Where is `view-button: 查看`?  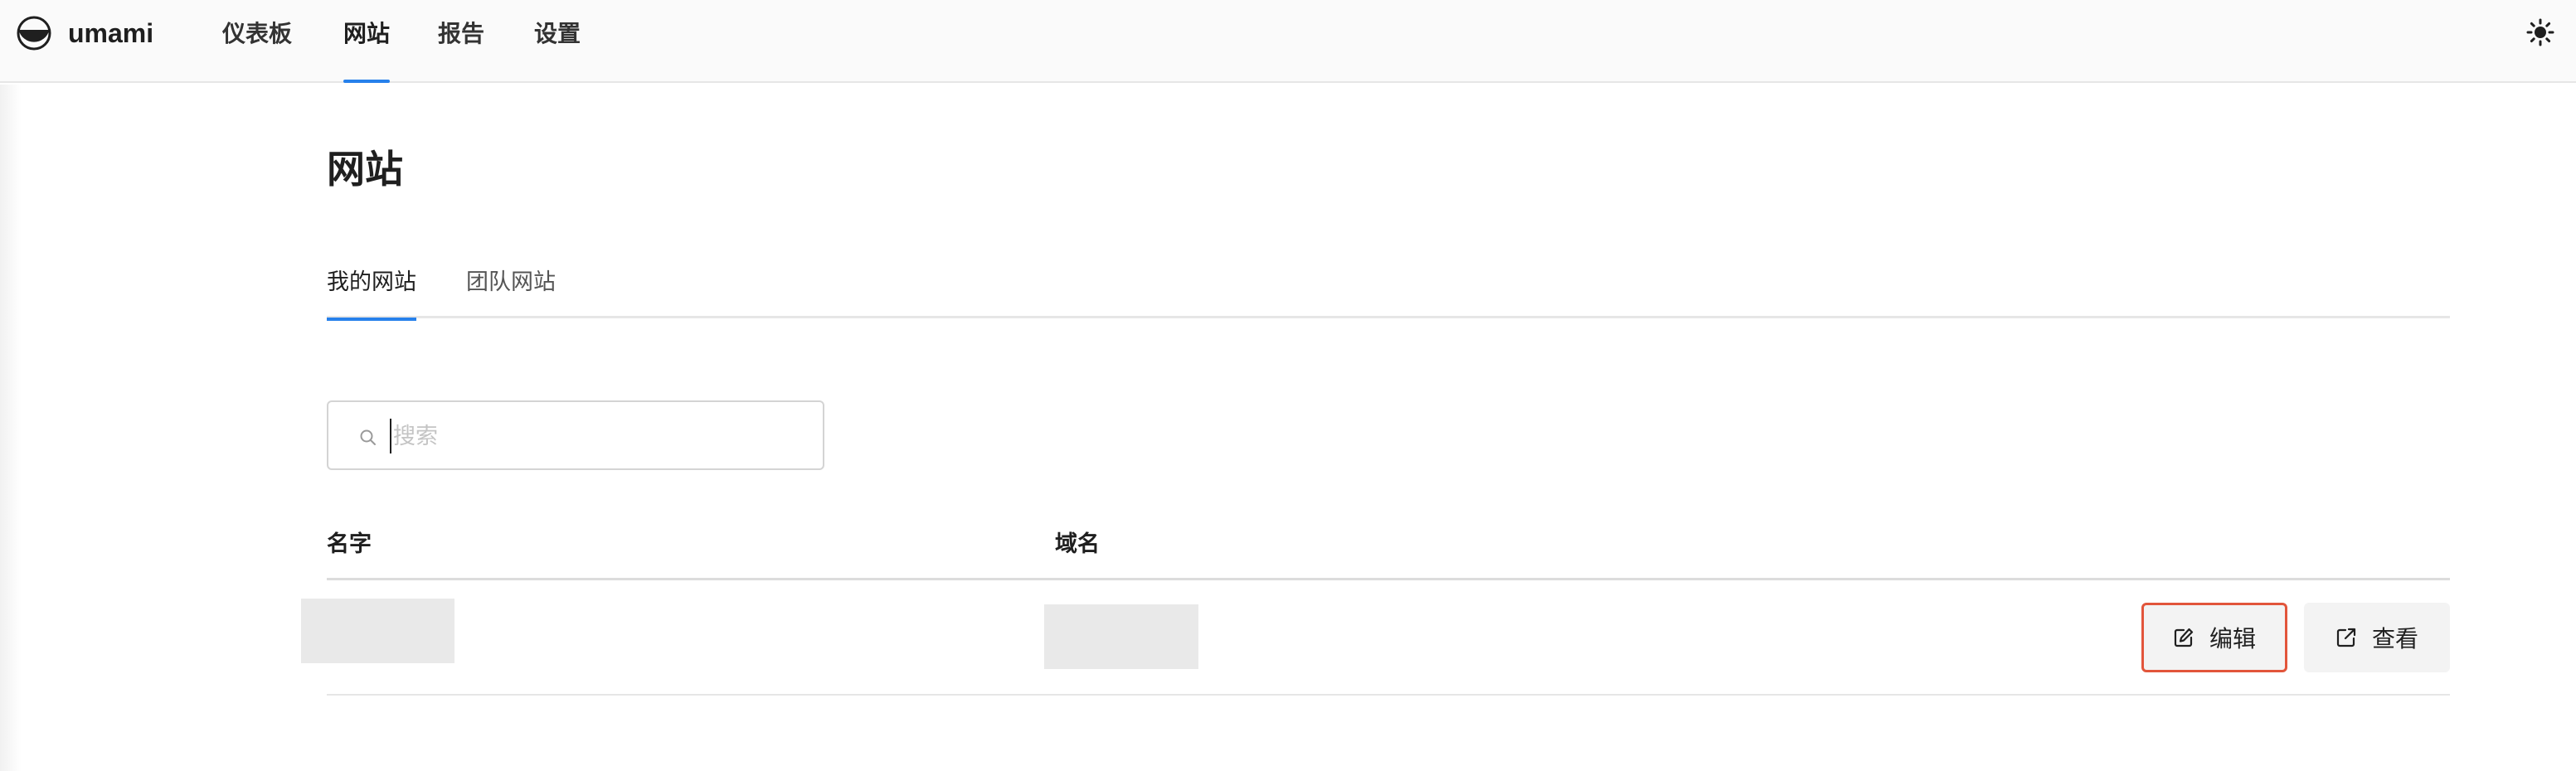
view-button: 查看 is located at coordinates (2377, 637).